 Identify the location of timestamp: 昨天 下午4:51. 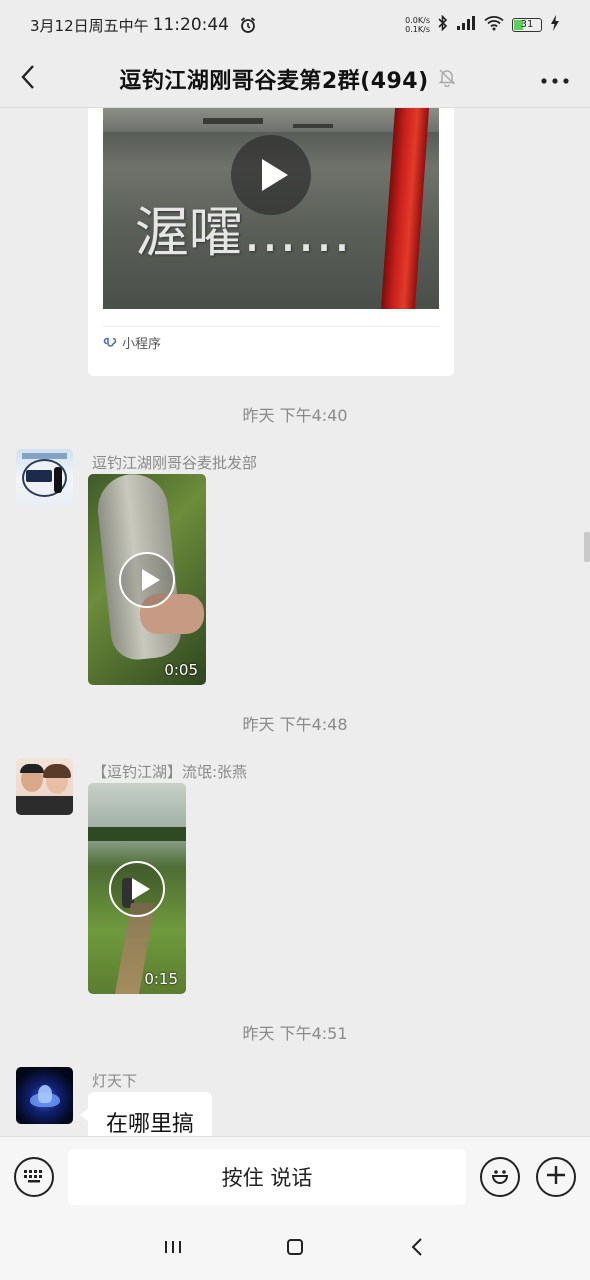
(295, 1033).